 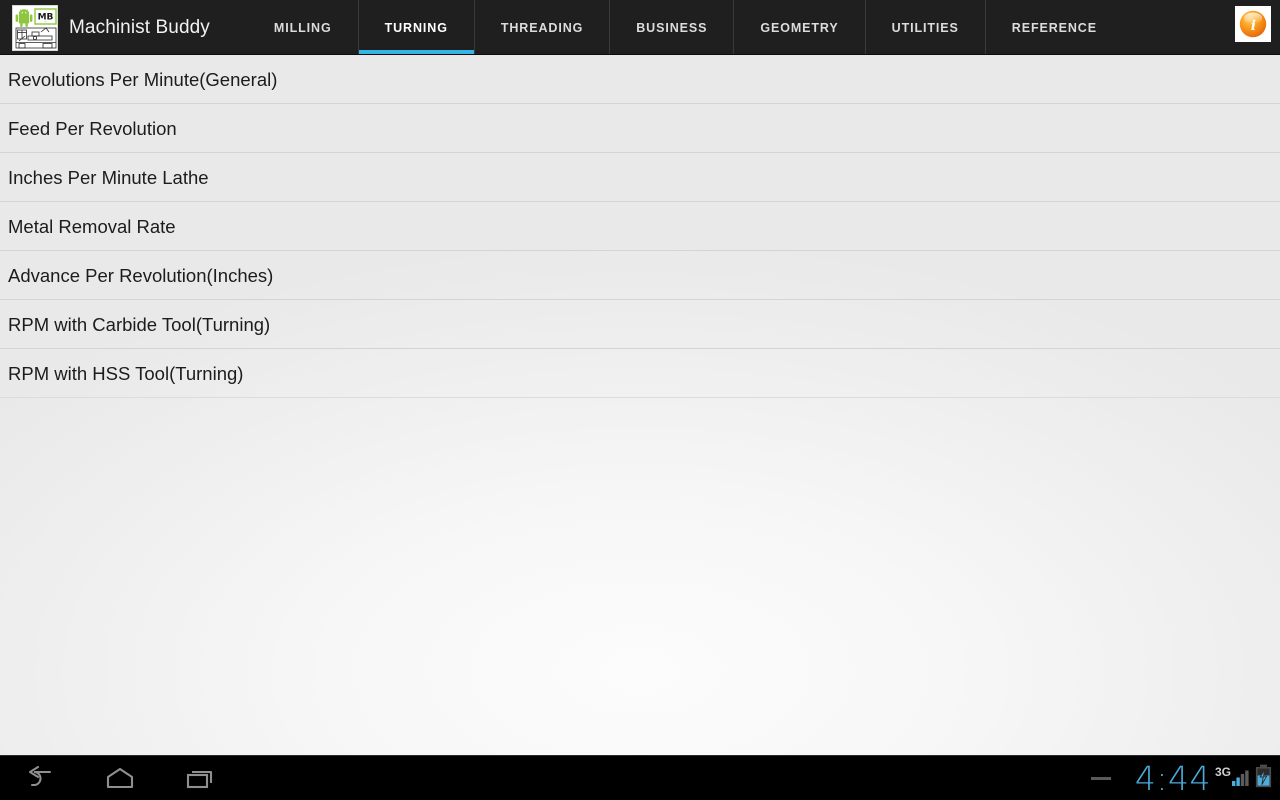 I want to click on home-icon, so click(x=120, y=778).